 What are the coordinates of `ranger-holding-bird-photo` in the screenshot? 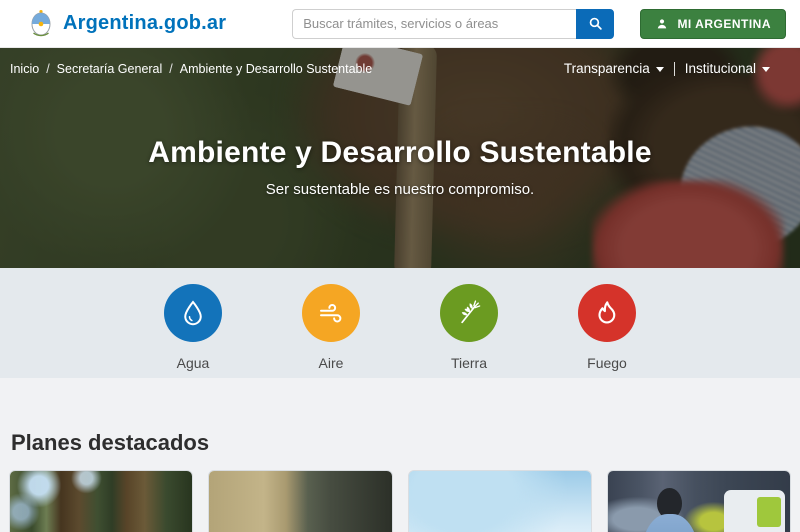 It's located at (300, 501).